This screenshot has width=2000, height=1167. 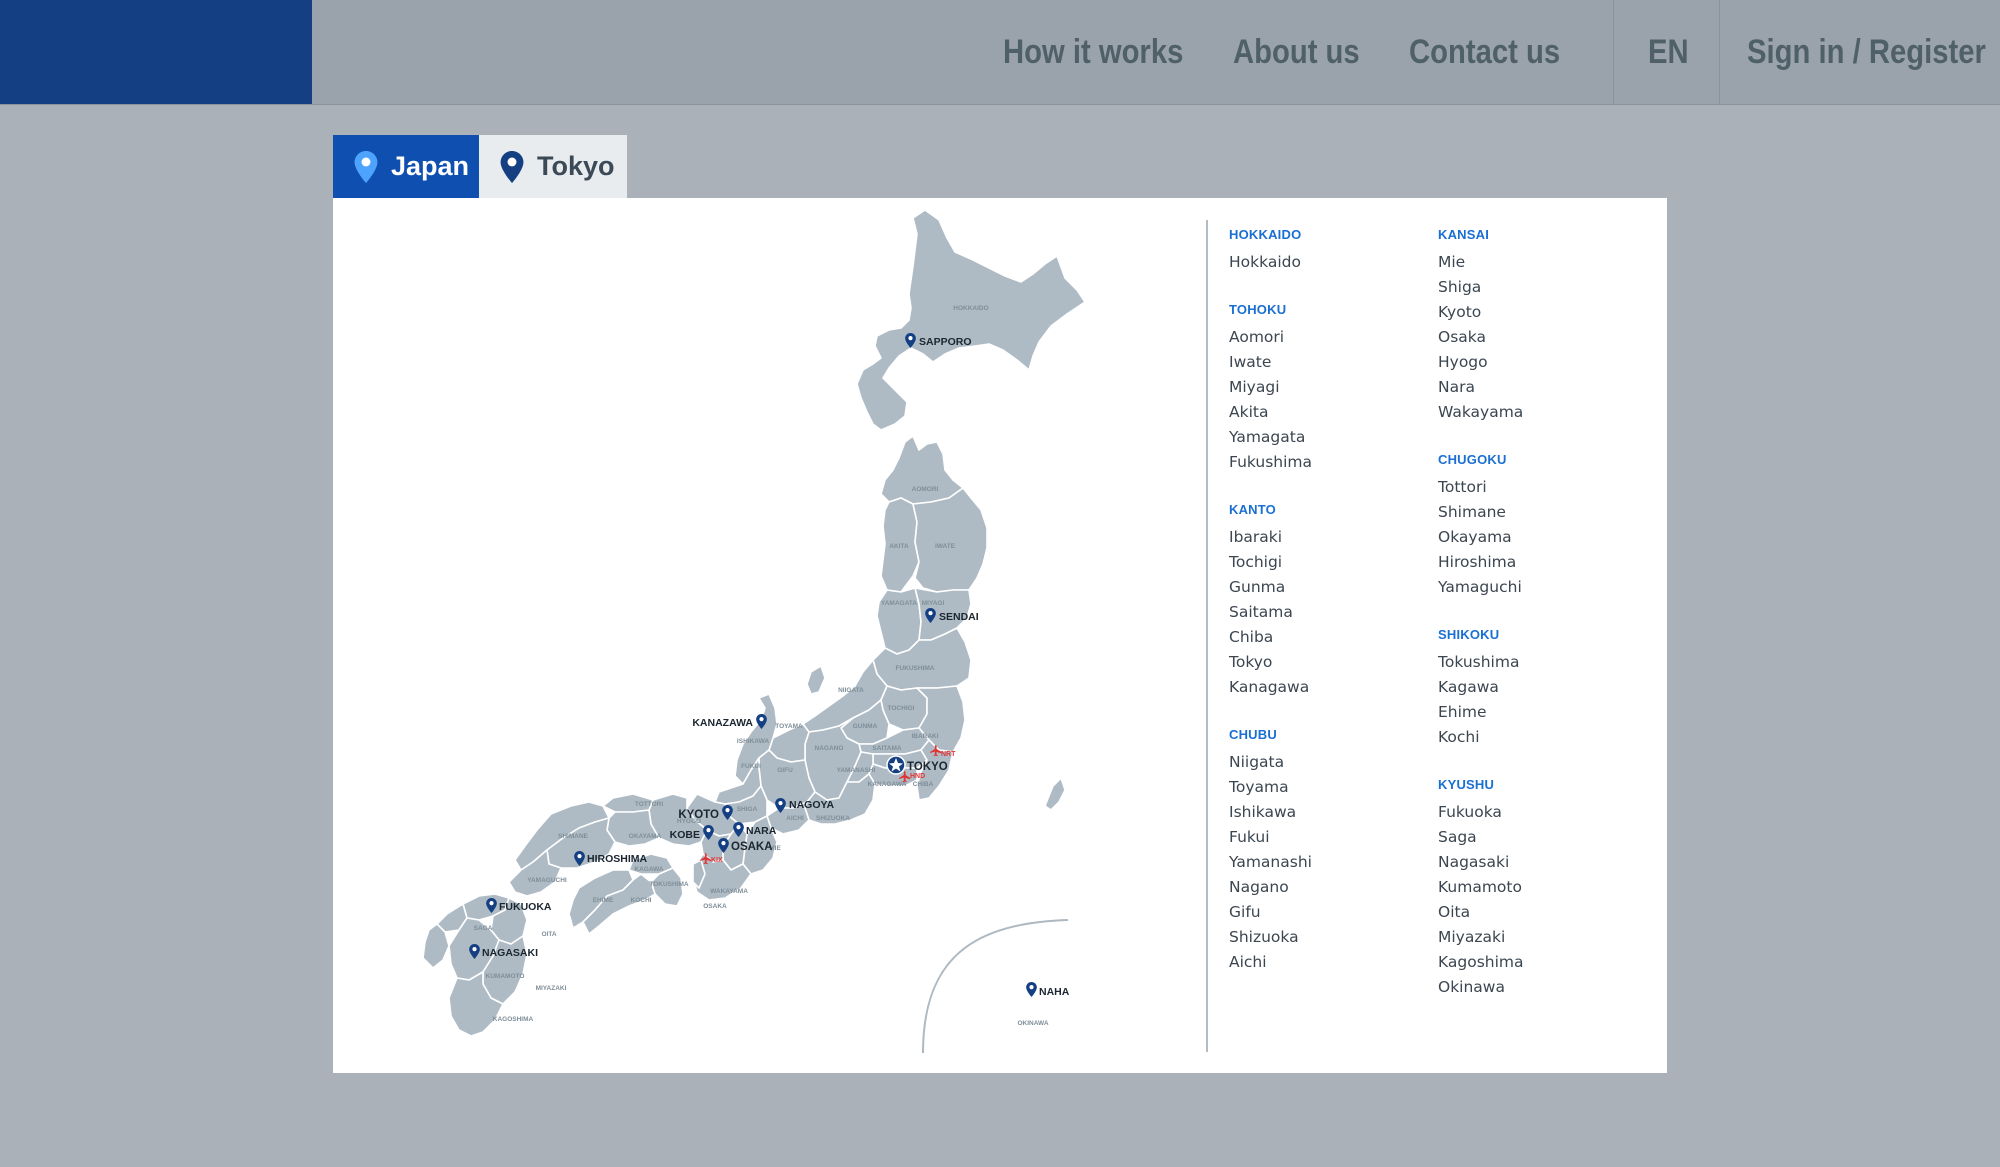 What do you see at coordinates (1329, 262) in the screenshot?
I see `prefecture-link-hokkaido: Hokkaido` at bounding box center [1329, 262].